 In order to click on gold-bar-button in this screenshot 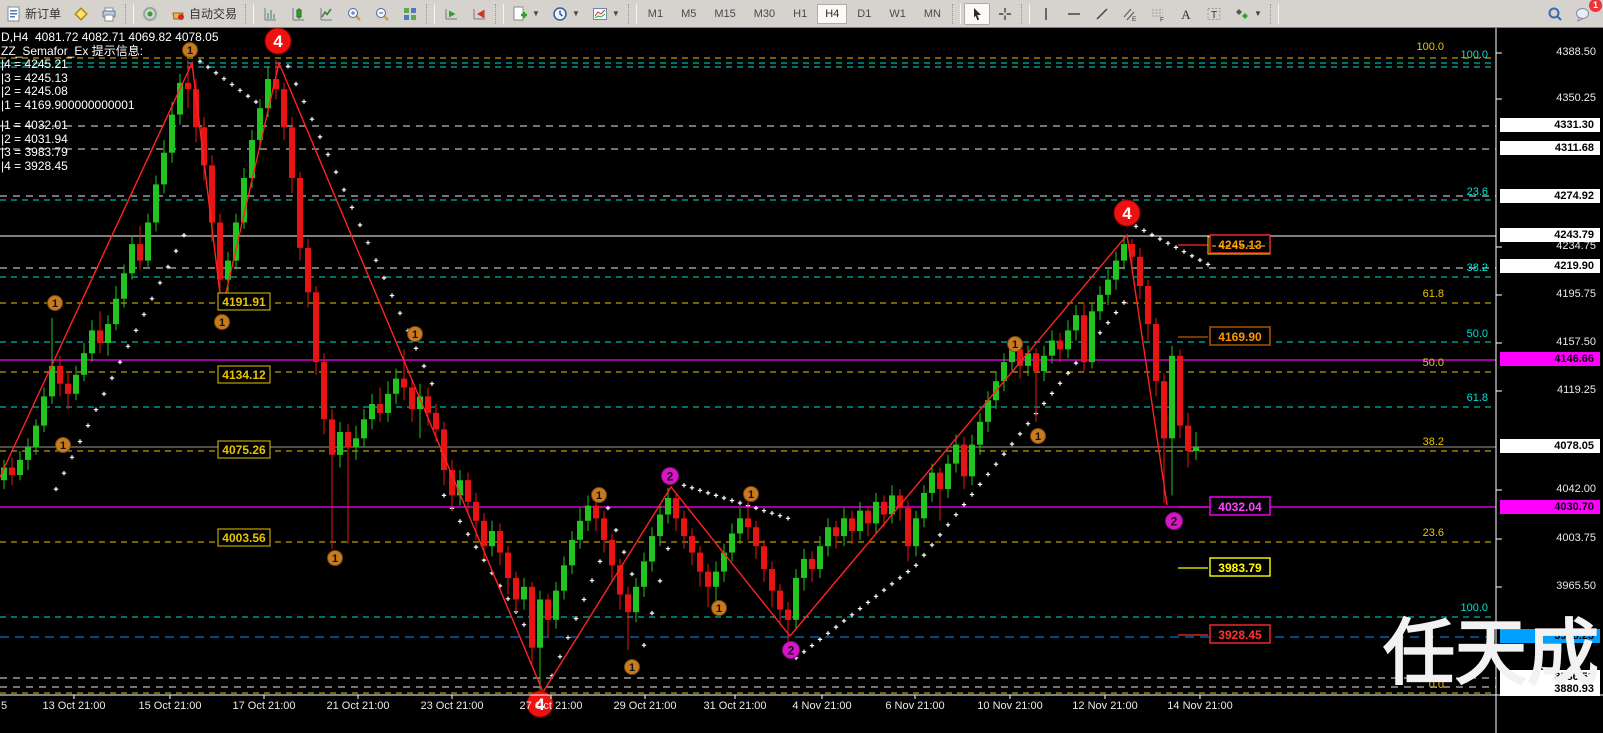, I will do `click(81, 14)`.